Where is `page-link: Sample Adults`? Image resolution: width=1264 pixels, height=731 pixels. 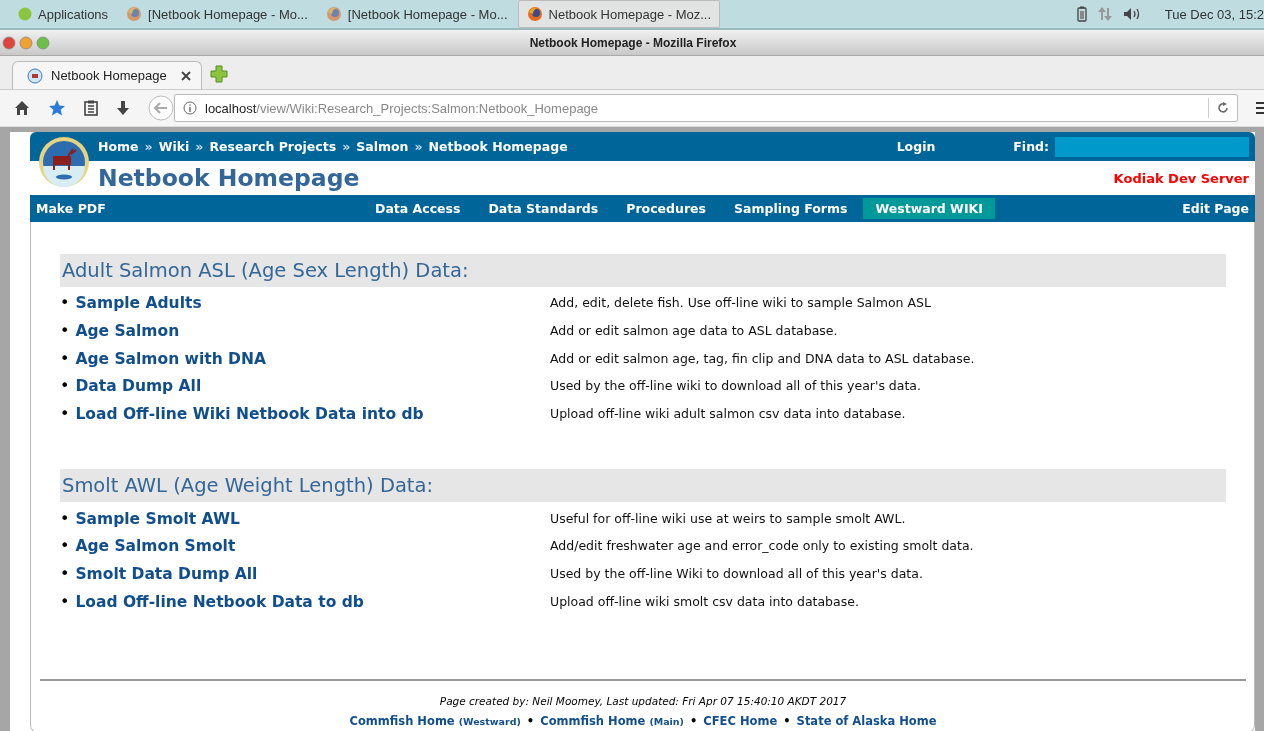
page-link: Sample Adults is located at coordinates (138, 303).